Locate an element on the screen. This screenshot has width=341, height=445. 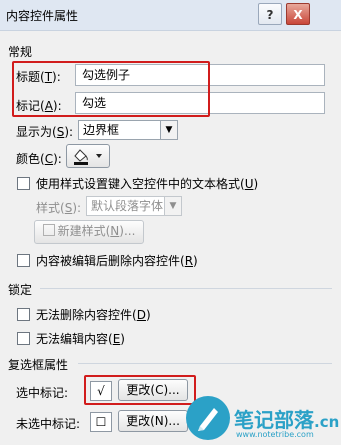
close-button: X is located at coordinates (298, 14).